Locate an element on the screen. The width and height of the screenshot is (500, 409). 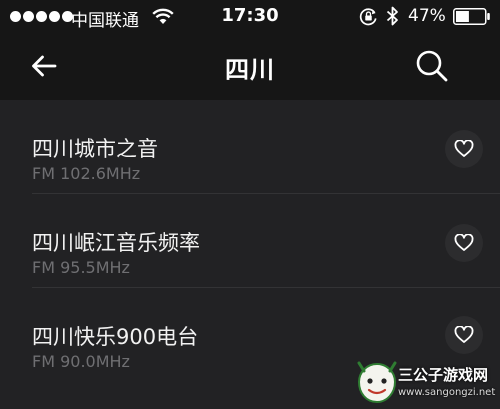
orientation-lock-icon is located at coordinates (368, 17).